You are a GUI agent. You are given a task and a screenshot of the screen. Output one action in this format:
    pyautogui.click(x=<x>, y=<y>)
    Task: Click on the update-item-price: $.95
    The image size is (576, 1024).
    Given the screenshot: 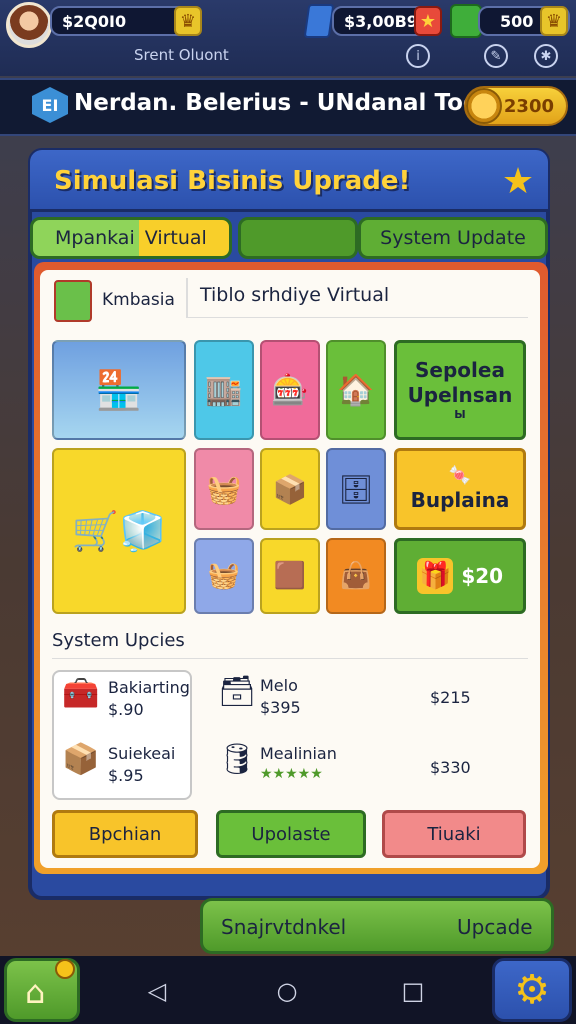 What is the action you would take?
    pyautogui.click(x=126, y=775)
    